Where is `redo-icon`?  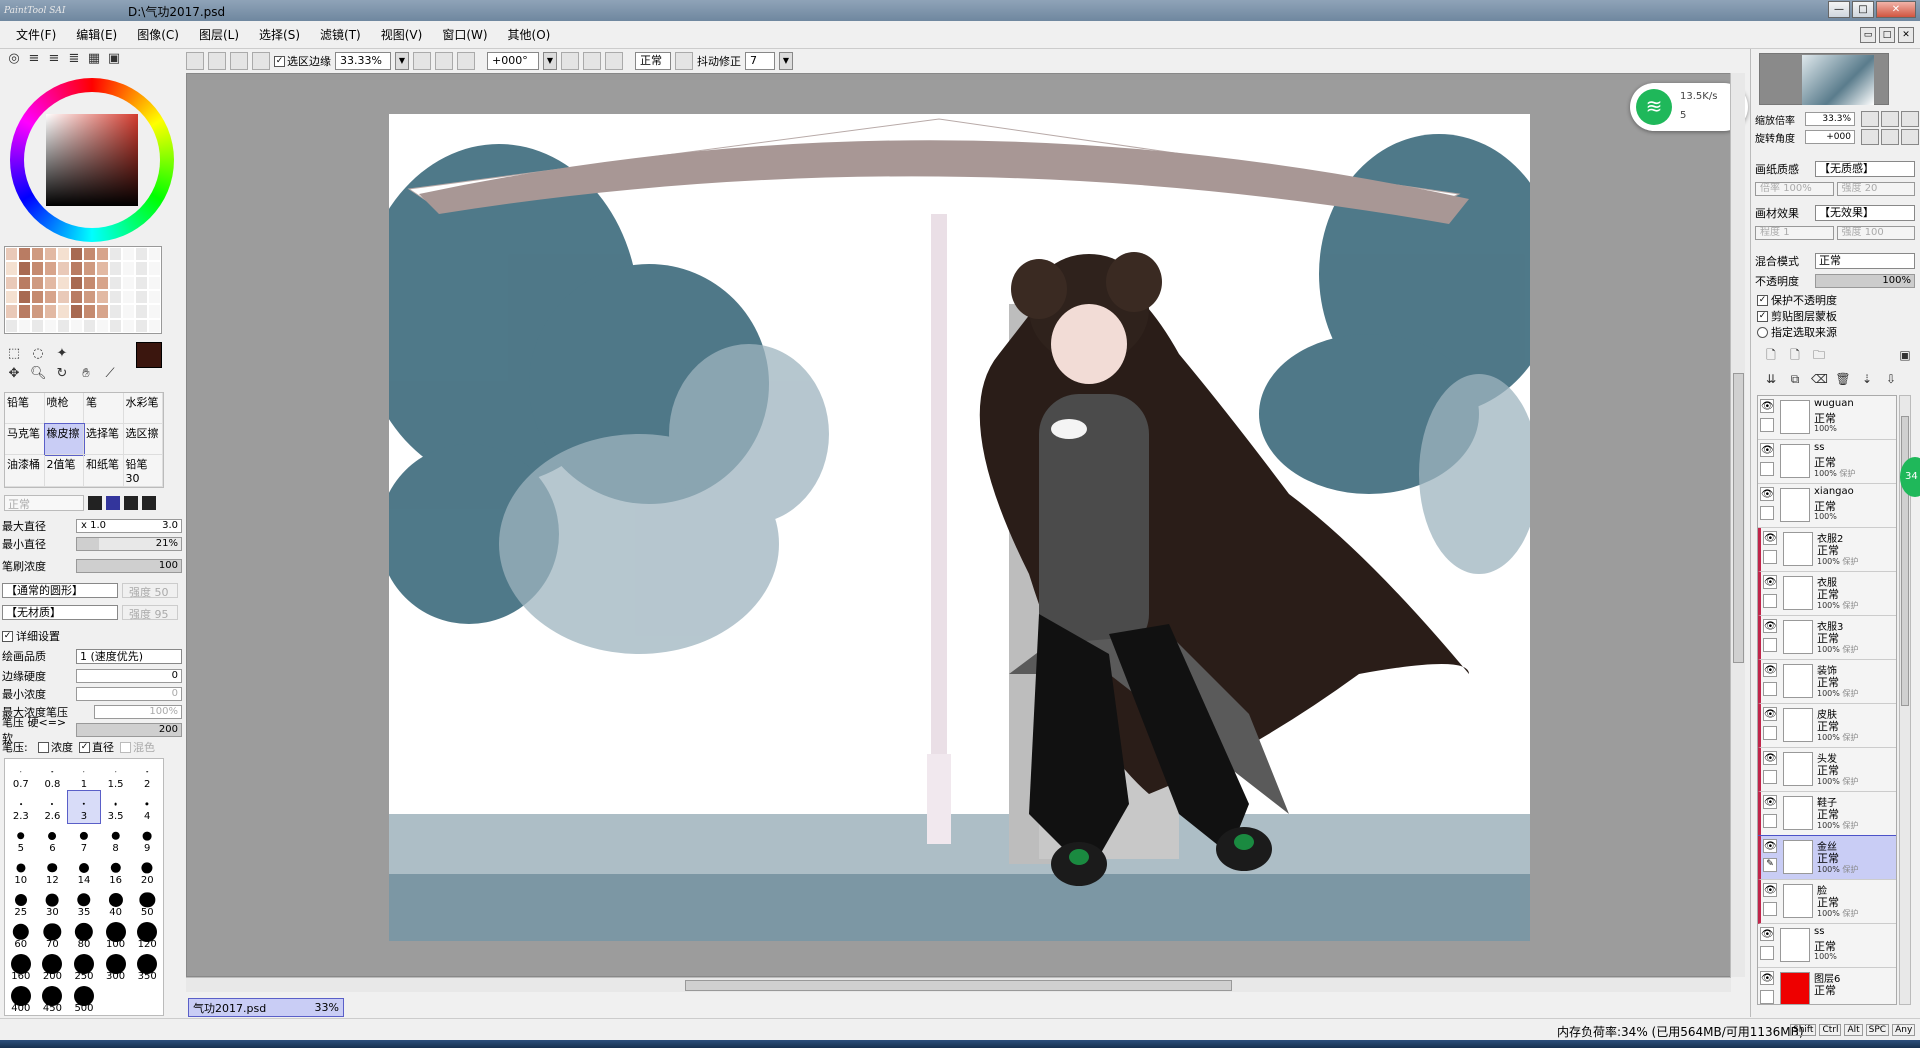 redo-icon is located at coordinates (217, 61).